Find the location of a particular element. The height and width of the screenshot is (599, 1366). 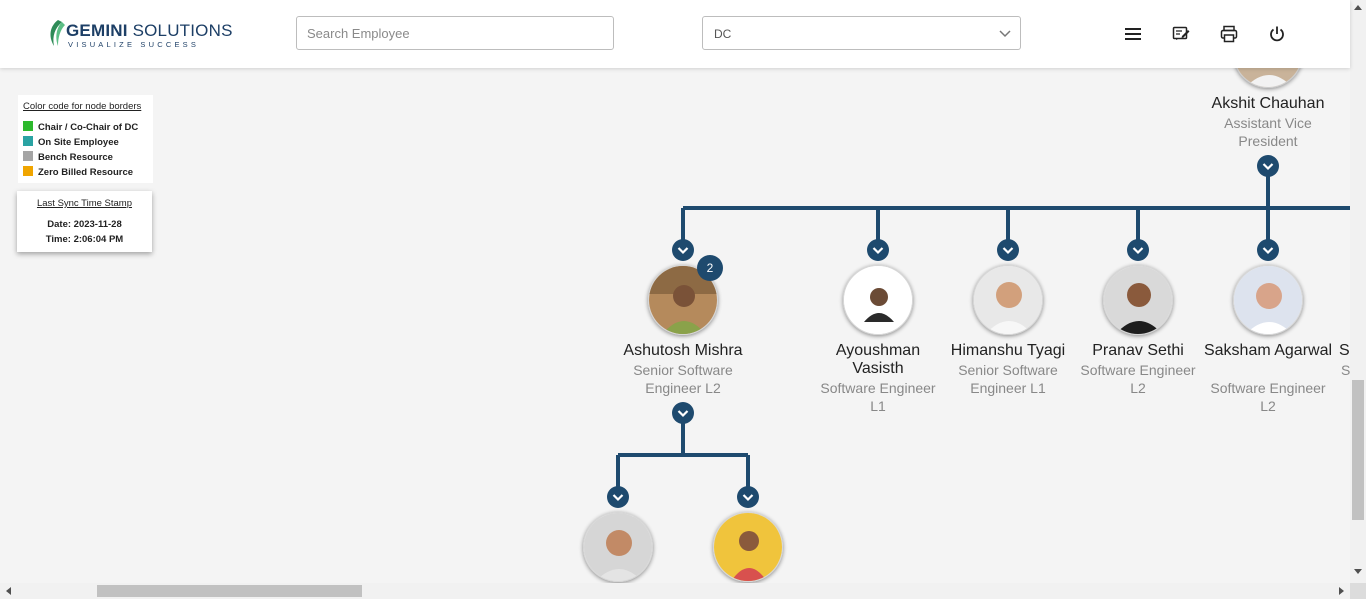

chevron-down-icon is located at coordinates (1005, 34).